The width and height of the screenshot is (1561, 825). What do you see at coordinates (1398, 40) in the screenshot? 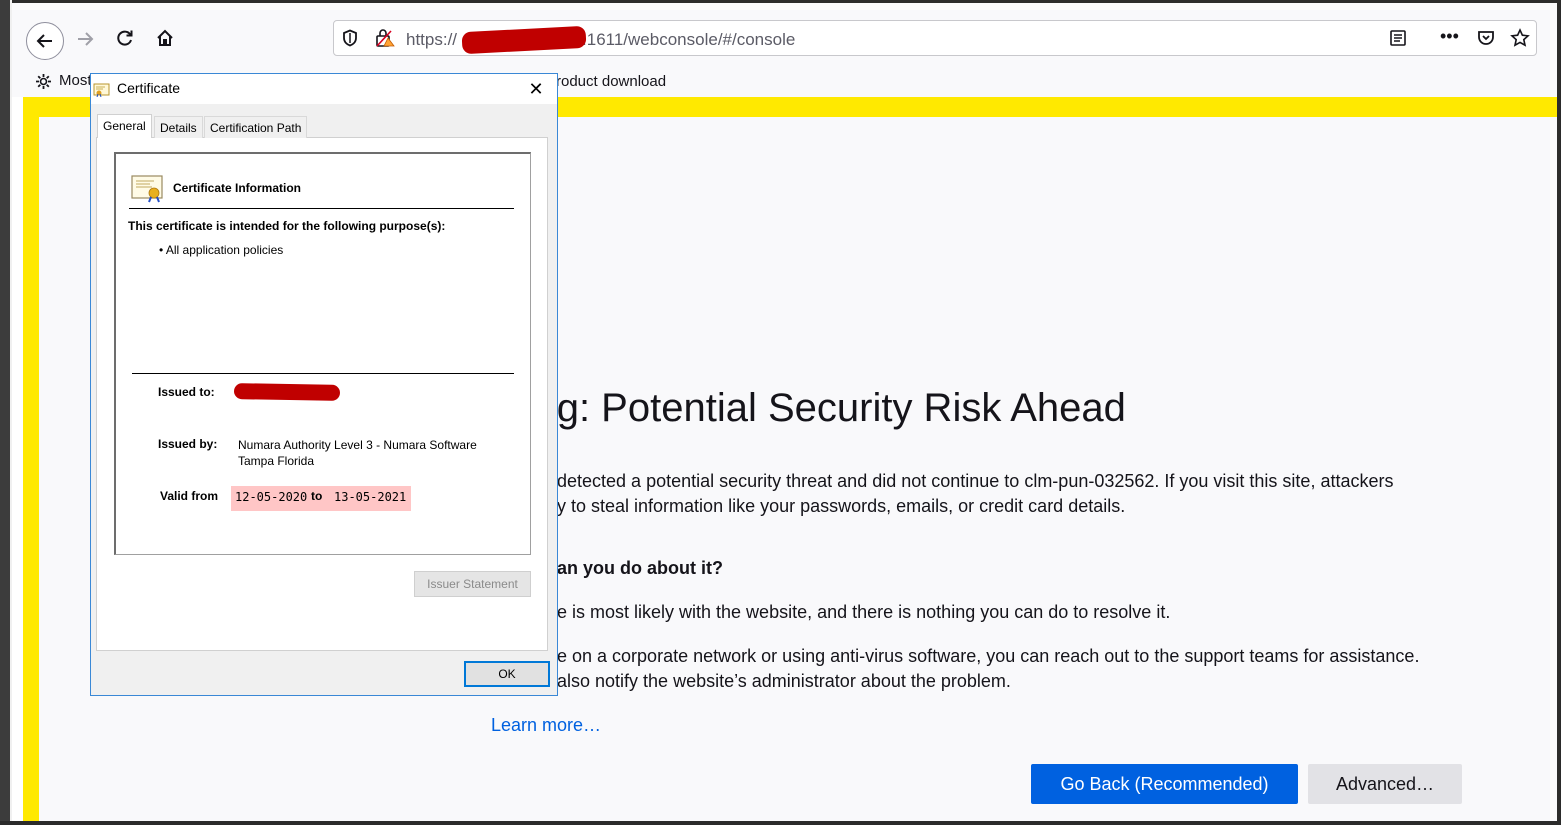
I see `reader-view-icon` at bounding box center [1398, 40].